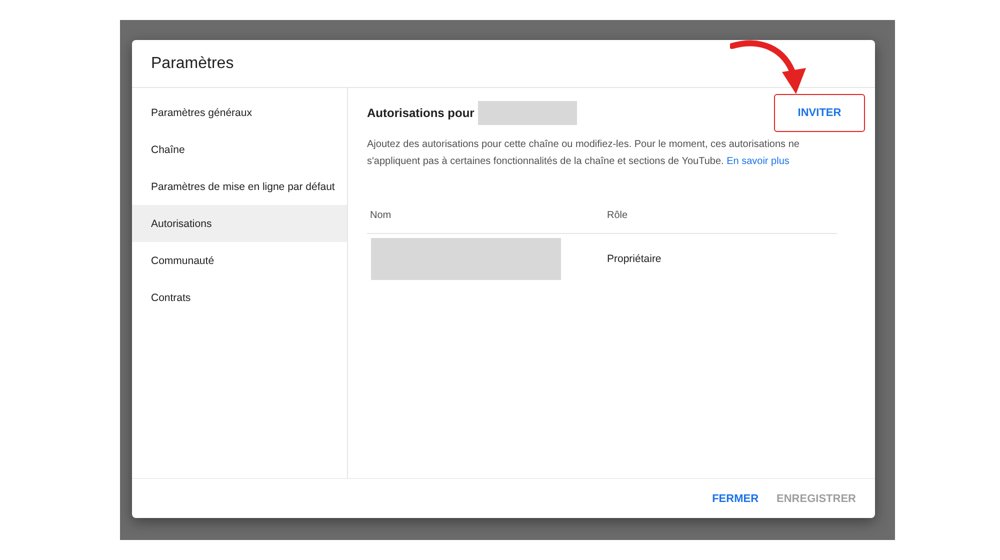  What do you see at coordinates (380, 215) in the screenshot?
I see `column-header: Nom` at bounding box center [380, 215].